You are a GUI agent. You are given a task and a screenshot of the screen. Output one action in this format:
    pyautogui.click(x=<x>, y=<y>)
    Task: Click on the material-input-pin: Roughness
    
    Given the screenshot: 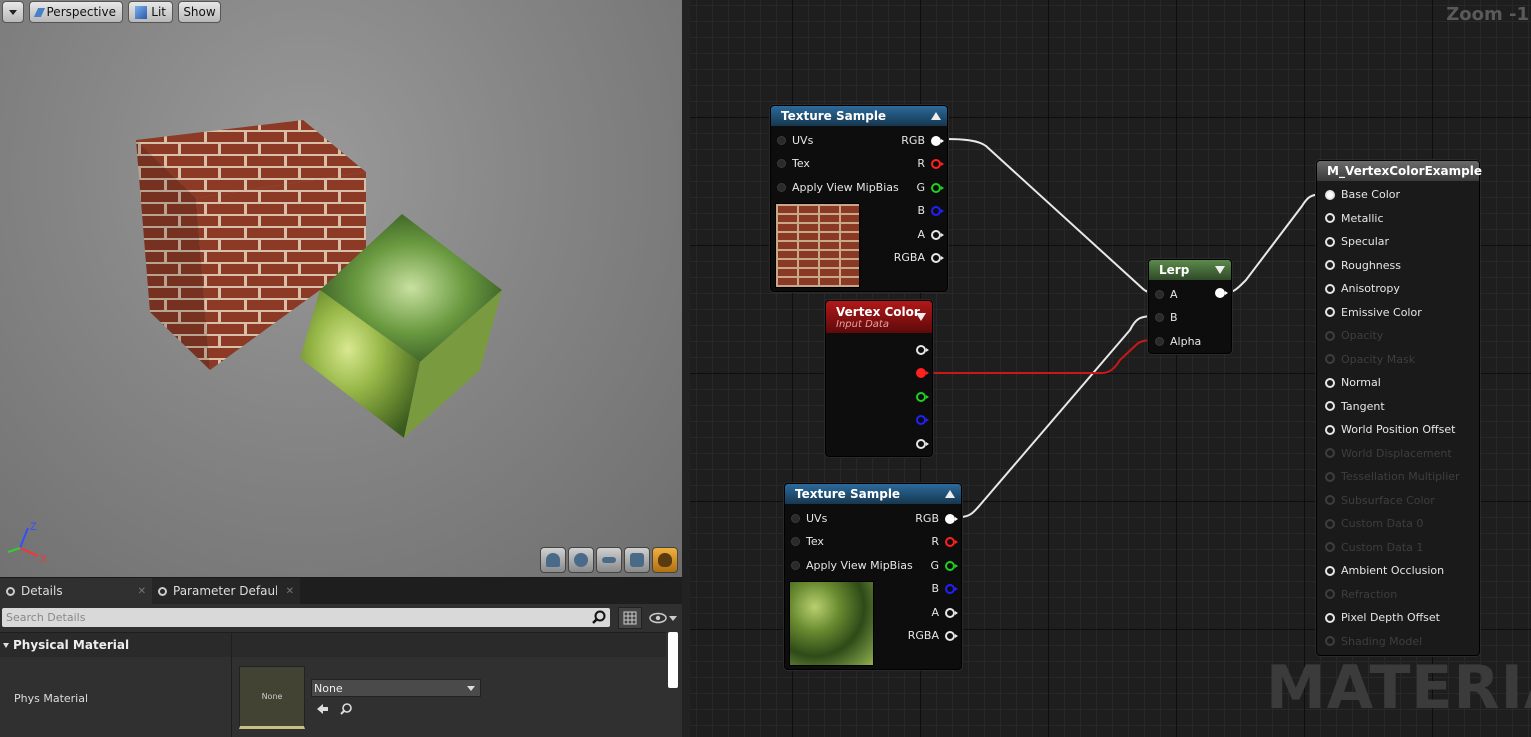 What is the action you would take?
    pyautogui.click(x=1363, y=265)
    